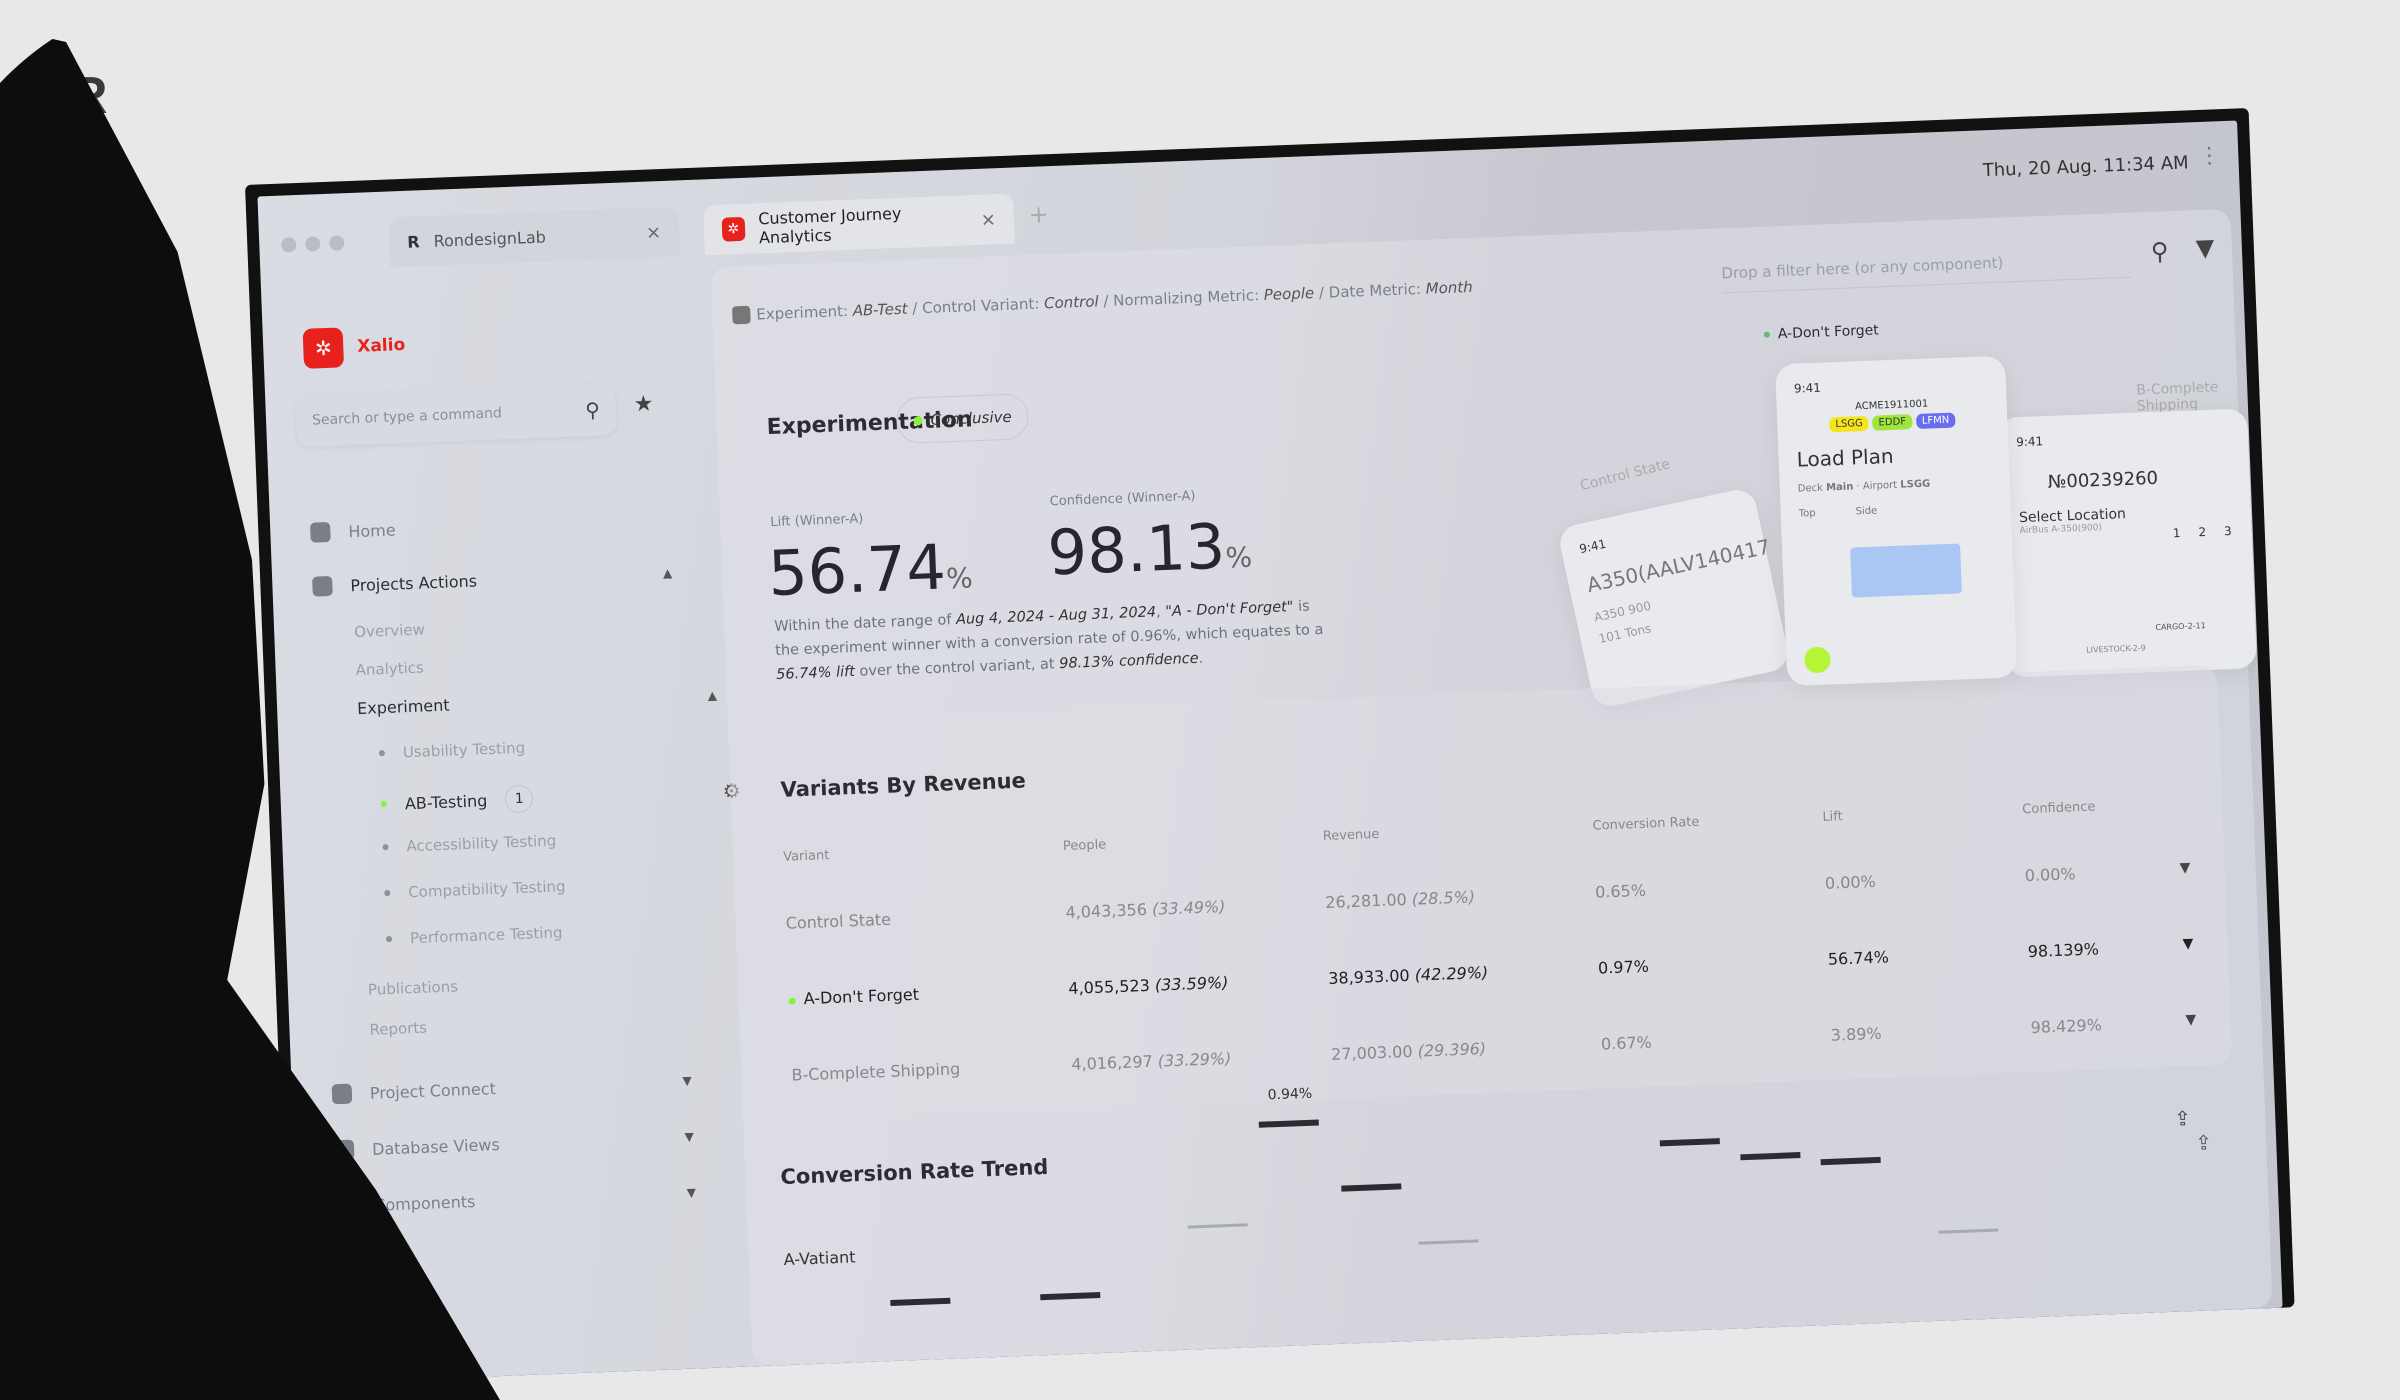  Describe the element at coordinates (354, 347) in the screenshot. I see `app-logo: ✲ Xalio` at that location.